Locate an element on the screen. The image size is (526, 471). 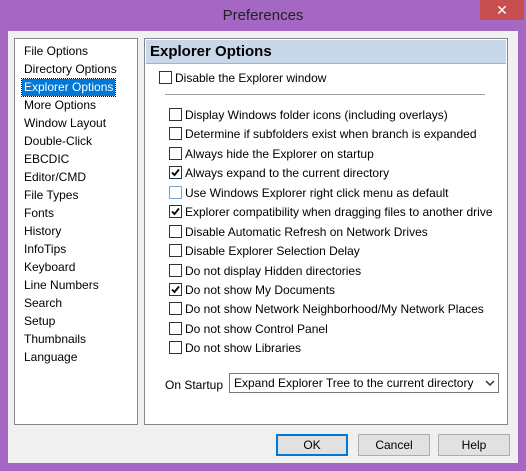
section-divider is located at coordinates (325, 94).